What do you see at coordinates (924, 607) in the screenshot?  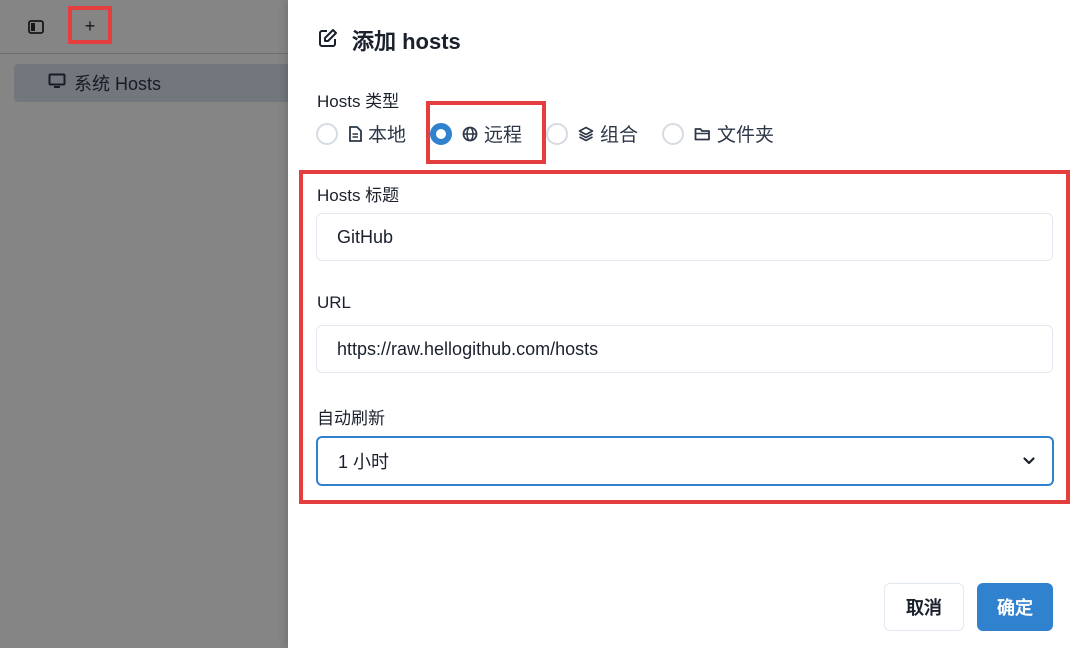 I see `cancel-button: 取消` at bounding box center [924, 607].